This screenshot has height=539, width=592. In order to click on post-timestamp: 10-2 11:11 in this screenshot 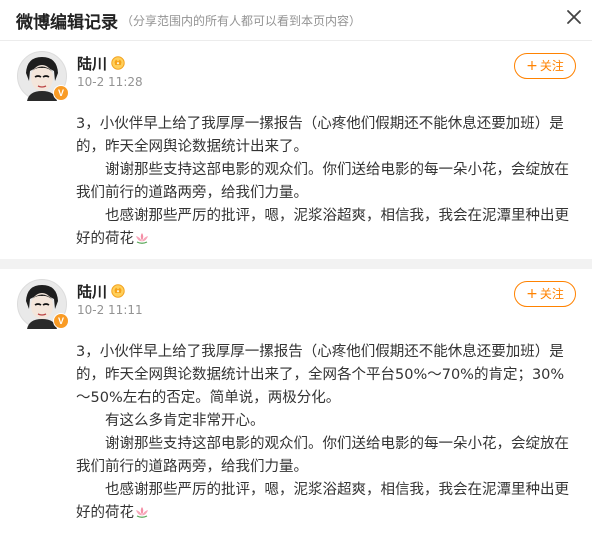, I will do `click(110, 310)`.